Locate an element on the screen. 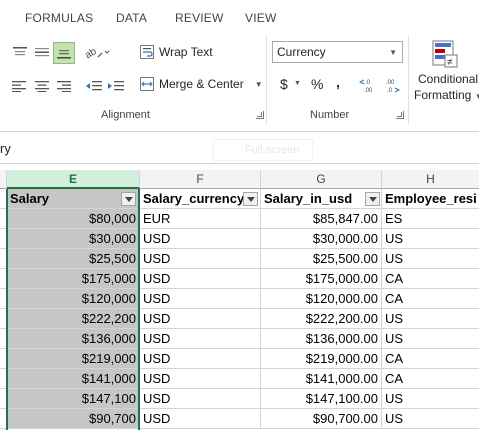  wrap-text-label: Wrap Text is located at coordinates (186, 52).